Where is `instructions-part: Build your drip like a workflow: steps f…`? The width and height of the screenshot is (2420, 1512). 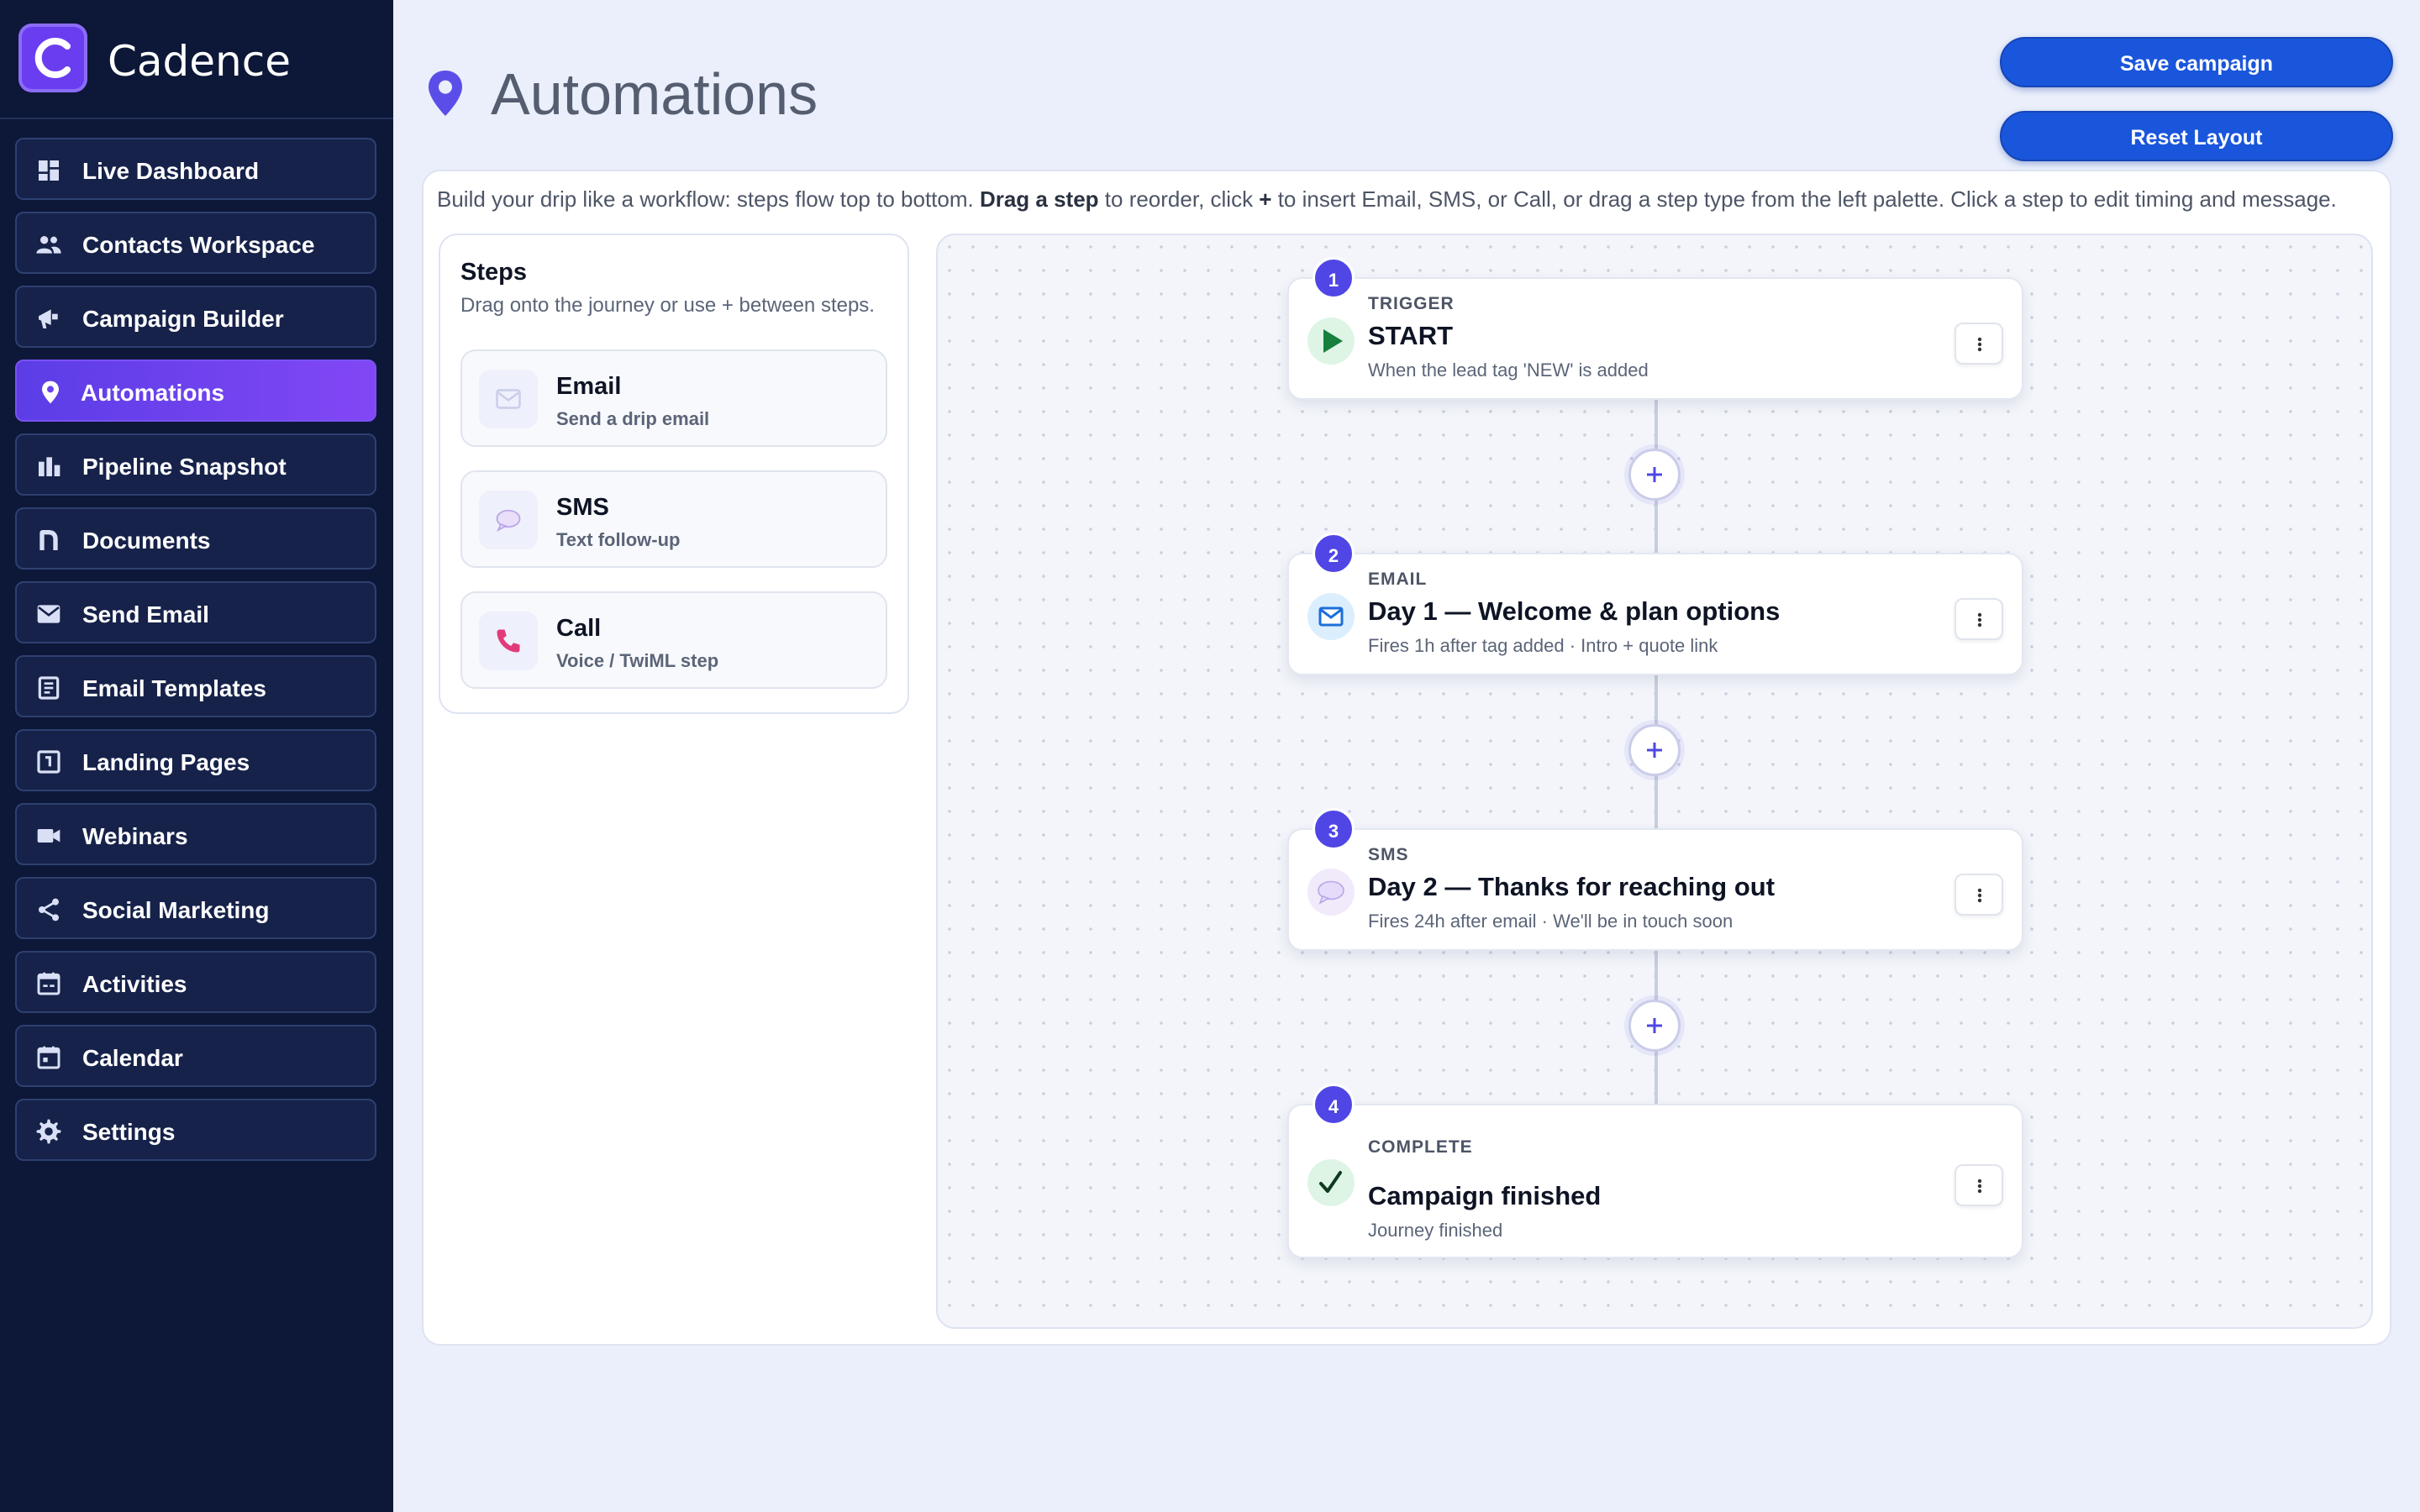
instructions-part: Build your drip like a workflow: steps f… is located at coordinates (708, 199).